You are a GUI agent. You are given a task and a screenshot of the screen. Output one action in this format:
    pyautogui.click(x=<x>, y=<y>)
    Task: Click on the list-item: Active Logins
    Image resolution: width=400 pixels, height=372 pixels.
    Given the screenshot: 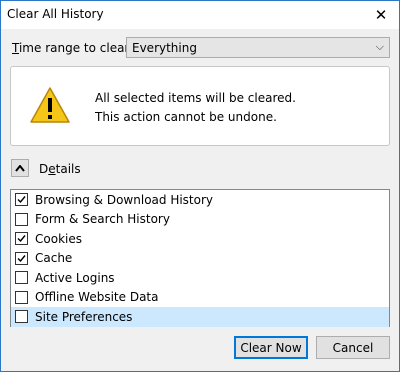 What is the action you would take?
    pyautogui.click(x=200, y=278)
    